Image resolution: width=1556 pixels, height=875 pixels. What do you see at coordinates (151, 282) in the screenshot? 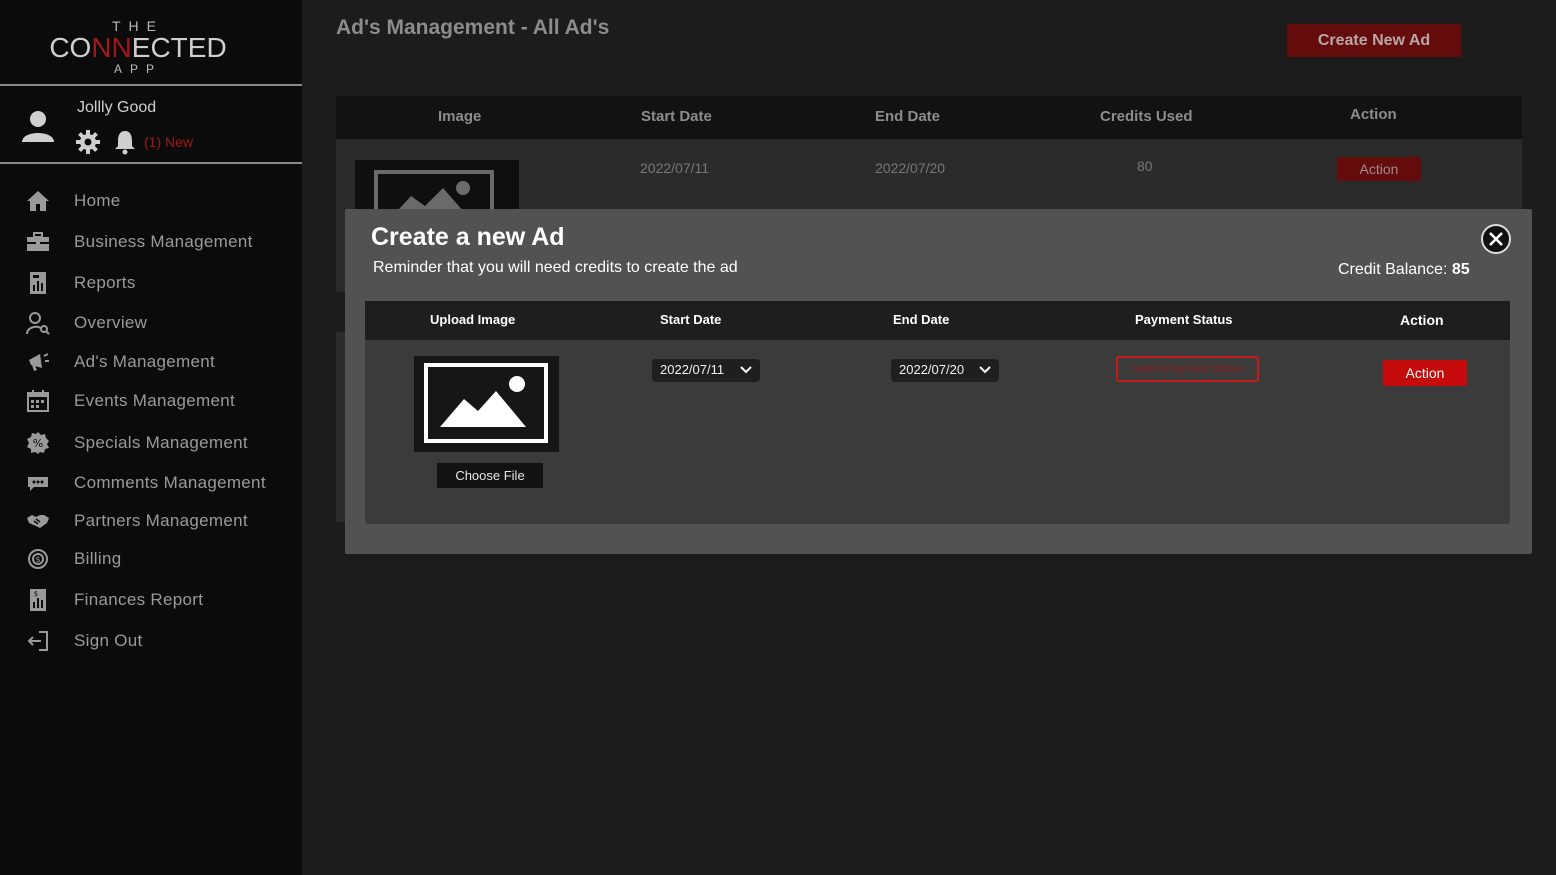
I see `sidebar-item-reports: Reports` at bounding box center [151, 282].